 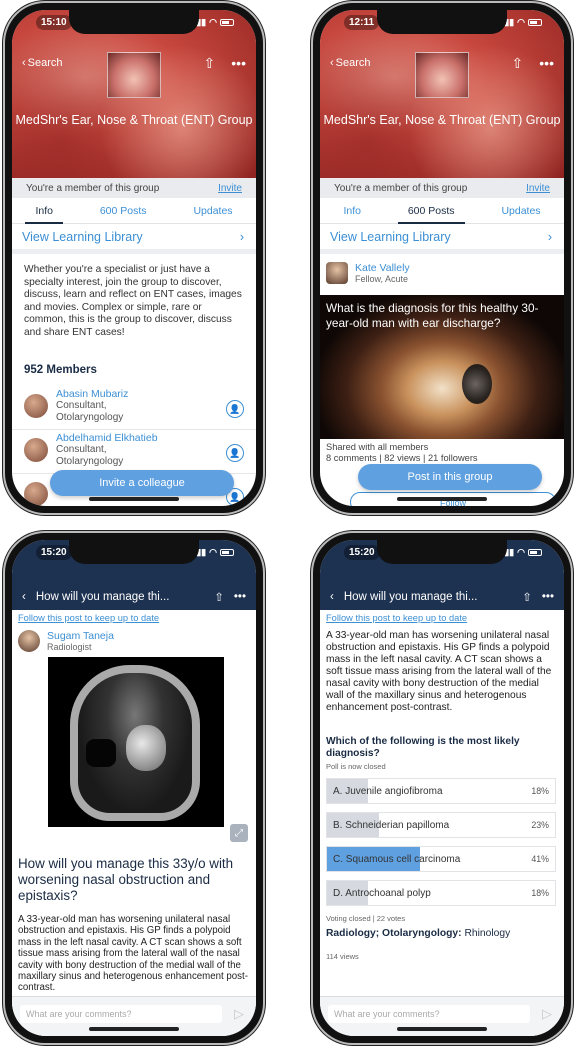 What do you see at coordinates (225, 63) in the screenshot?
I see `nav-actions: ⇧ •••` at bounding box center [225, 63].